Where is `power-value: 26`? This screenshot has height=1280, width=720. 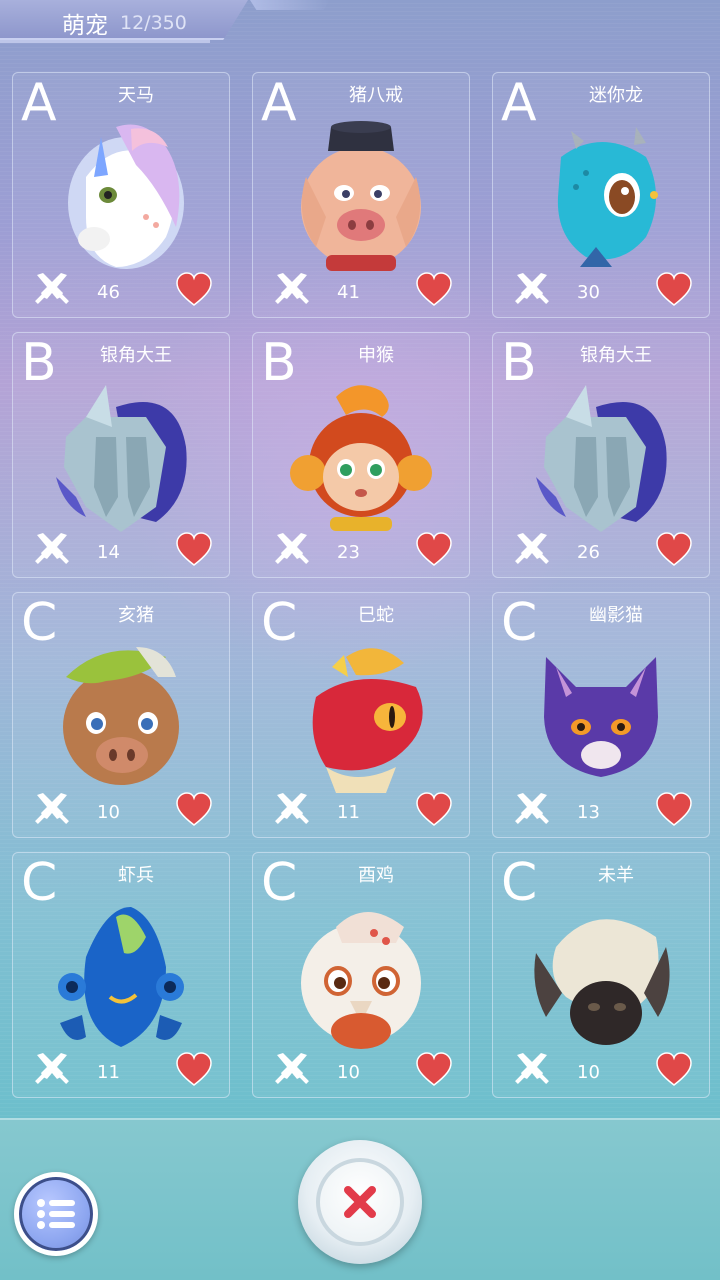 power-value: 26 is located at coordinates (588, 552).